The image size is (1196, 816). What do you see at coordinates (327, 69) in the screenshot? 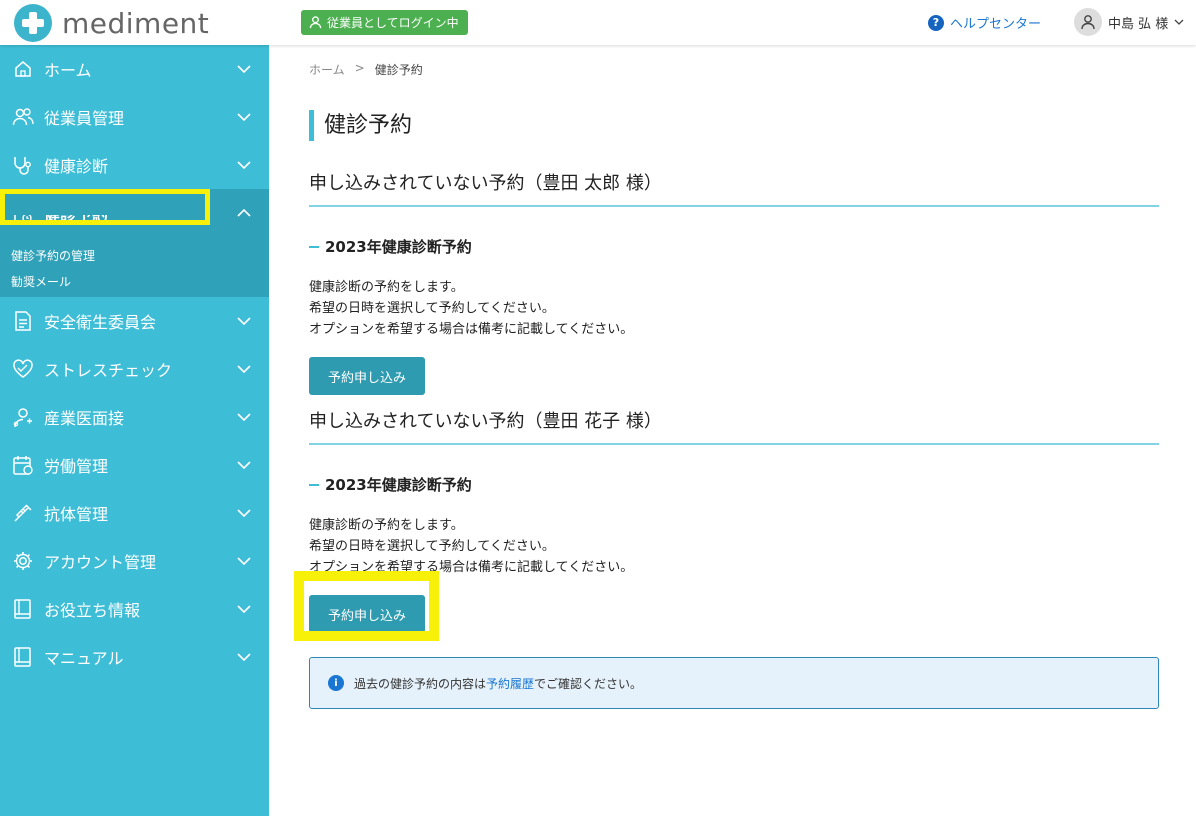
I see `breadcrumb-home: ホーム` at bounding box center [327, 69].